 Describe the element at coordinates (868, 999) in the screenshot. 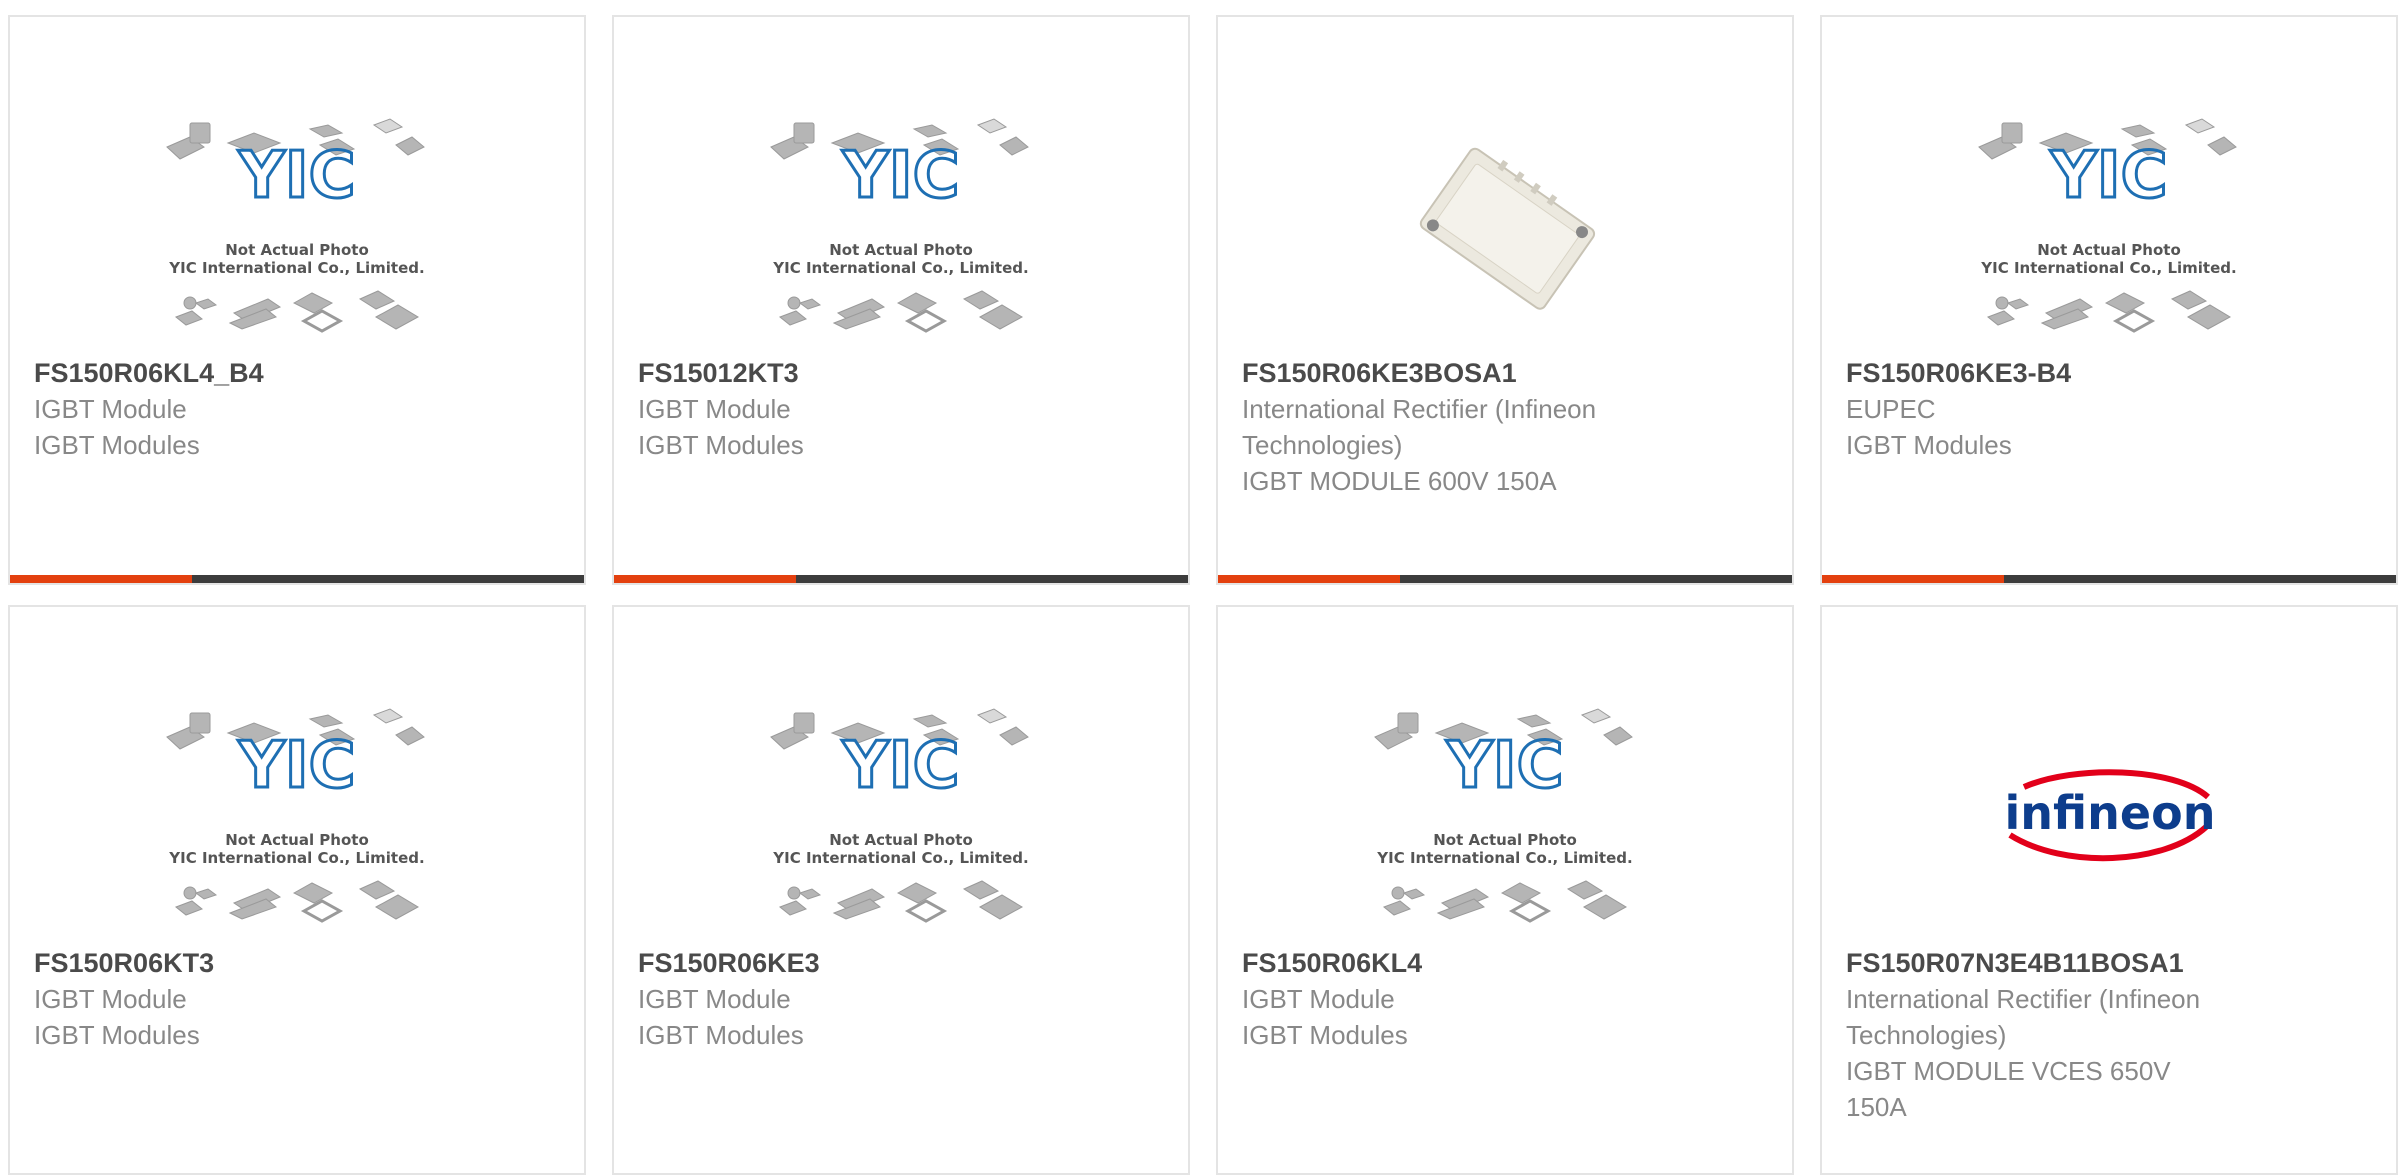

I see `product-info: FS150R06KE3 IGBT Module IGBT Modules` at that location.